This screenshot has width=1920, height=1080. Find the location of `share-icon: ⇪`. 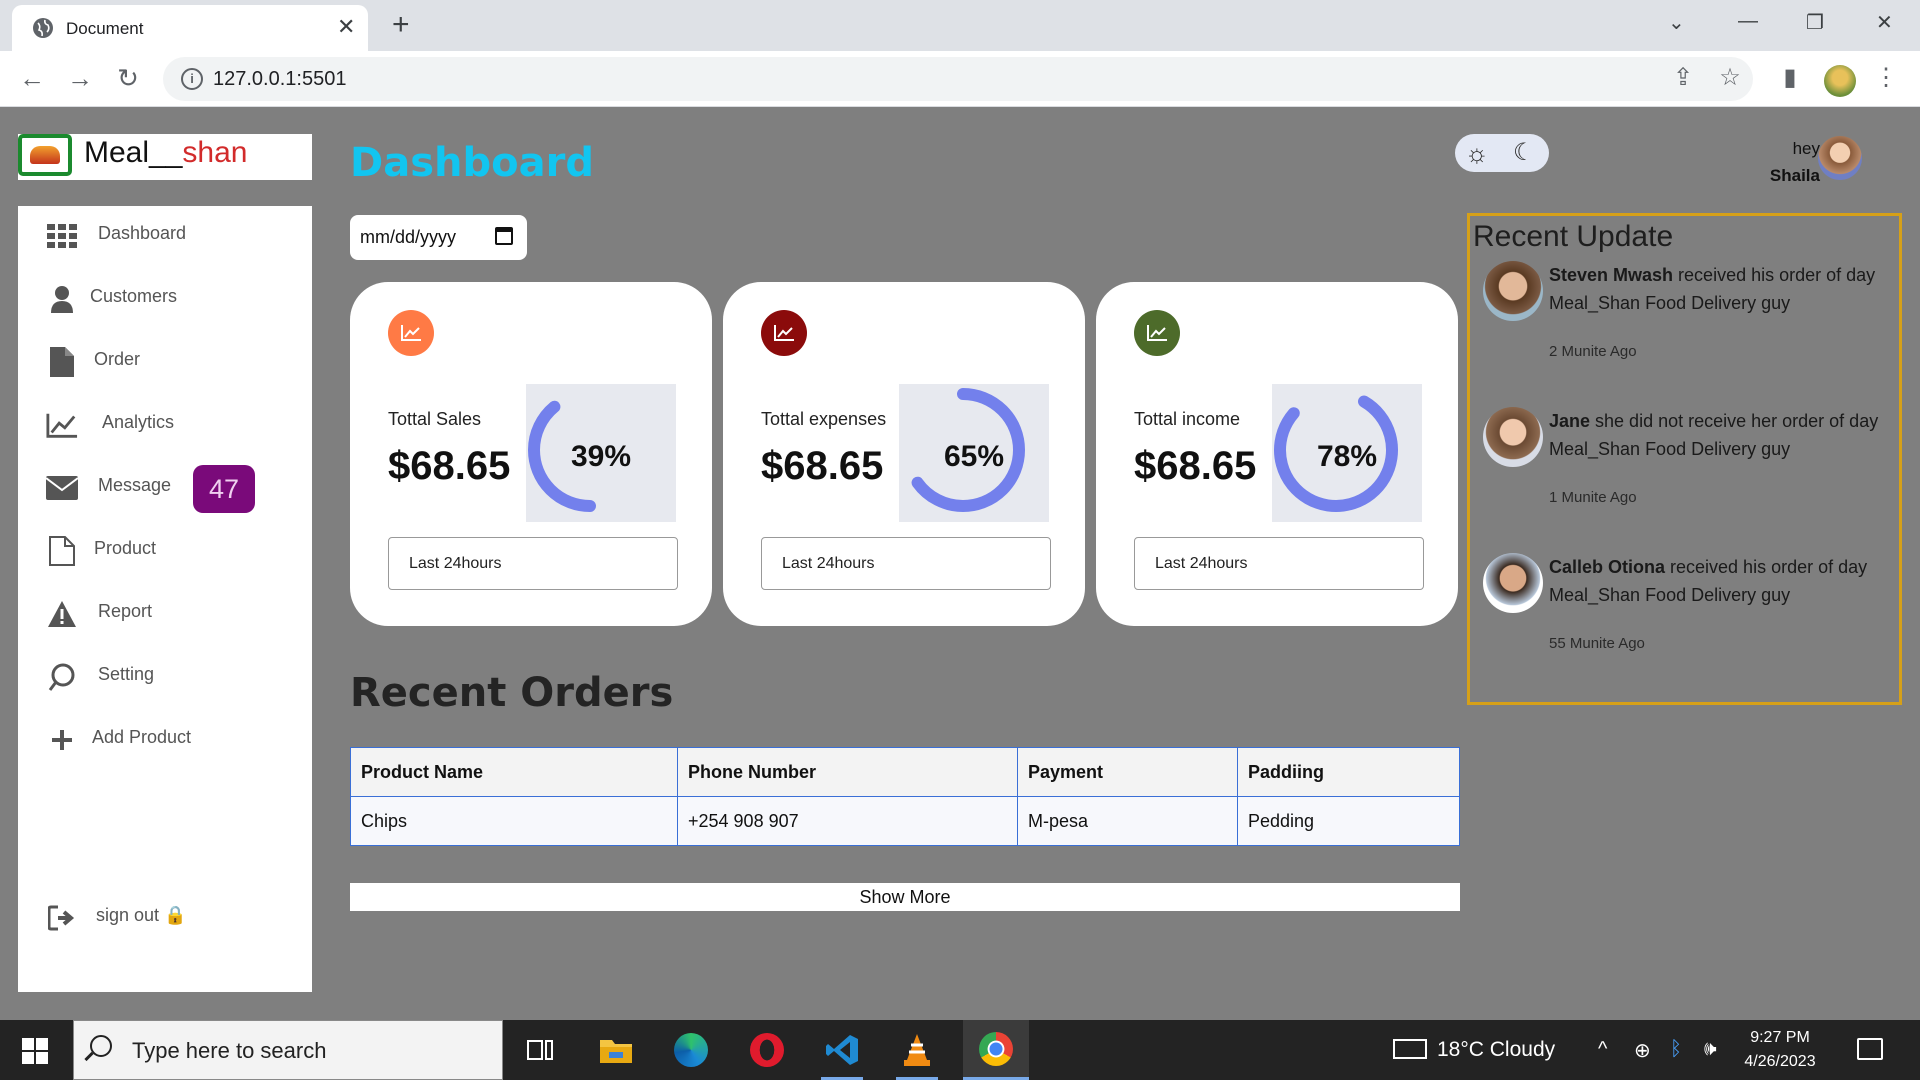

share-icon: ⇪ is located at coordinates (1683, 77).